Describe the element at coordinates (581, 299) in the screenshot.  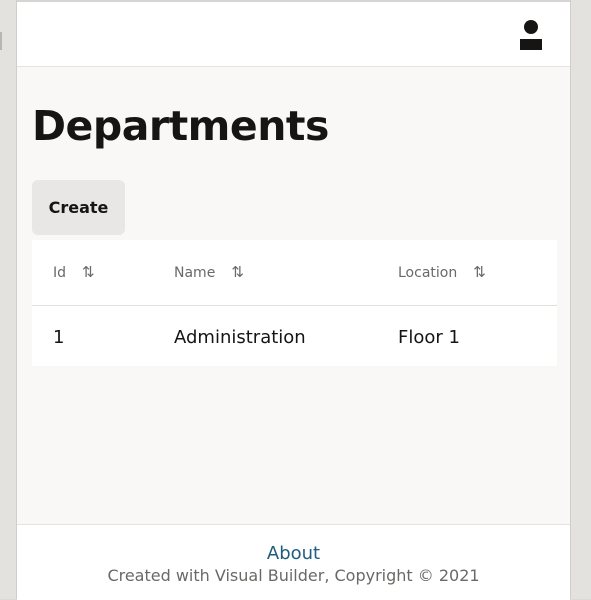
I see `right-edge` at that location.